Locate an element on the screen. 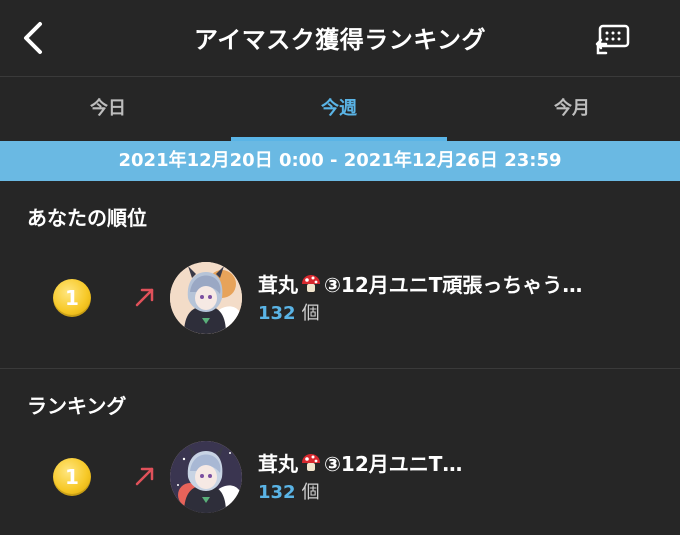  period-tabs: 今日 今週 今月 is located at coordinates (340, 109).